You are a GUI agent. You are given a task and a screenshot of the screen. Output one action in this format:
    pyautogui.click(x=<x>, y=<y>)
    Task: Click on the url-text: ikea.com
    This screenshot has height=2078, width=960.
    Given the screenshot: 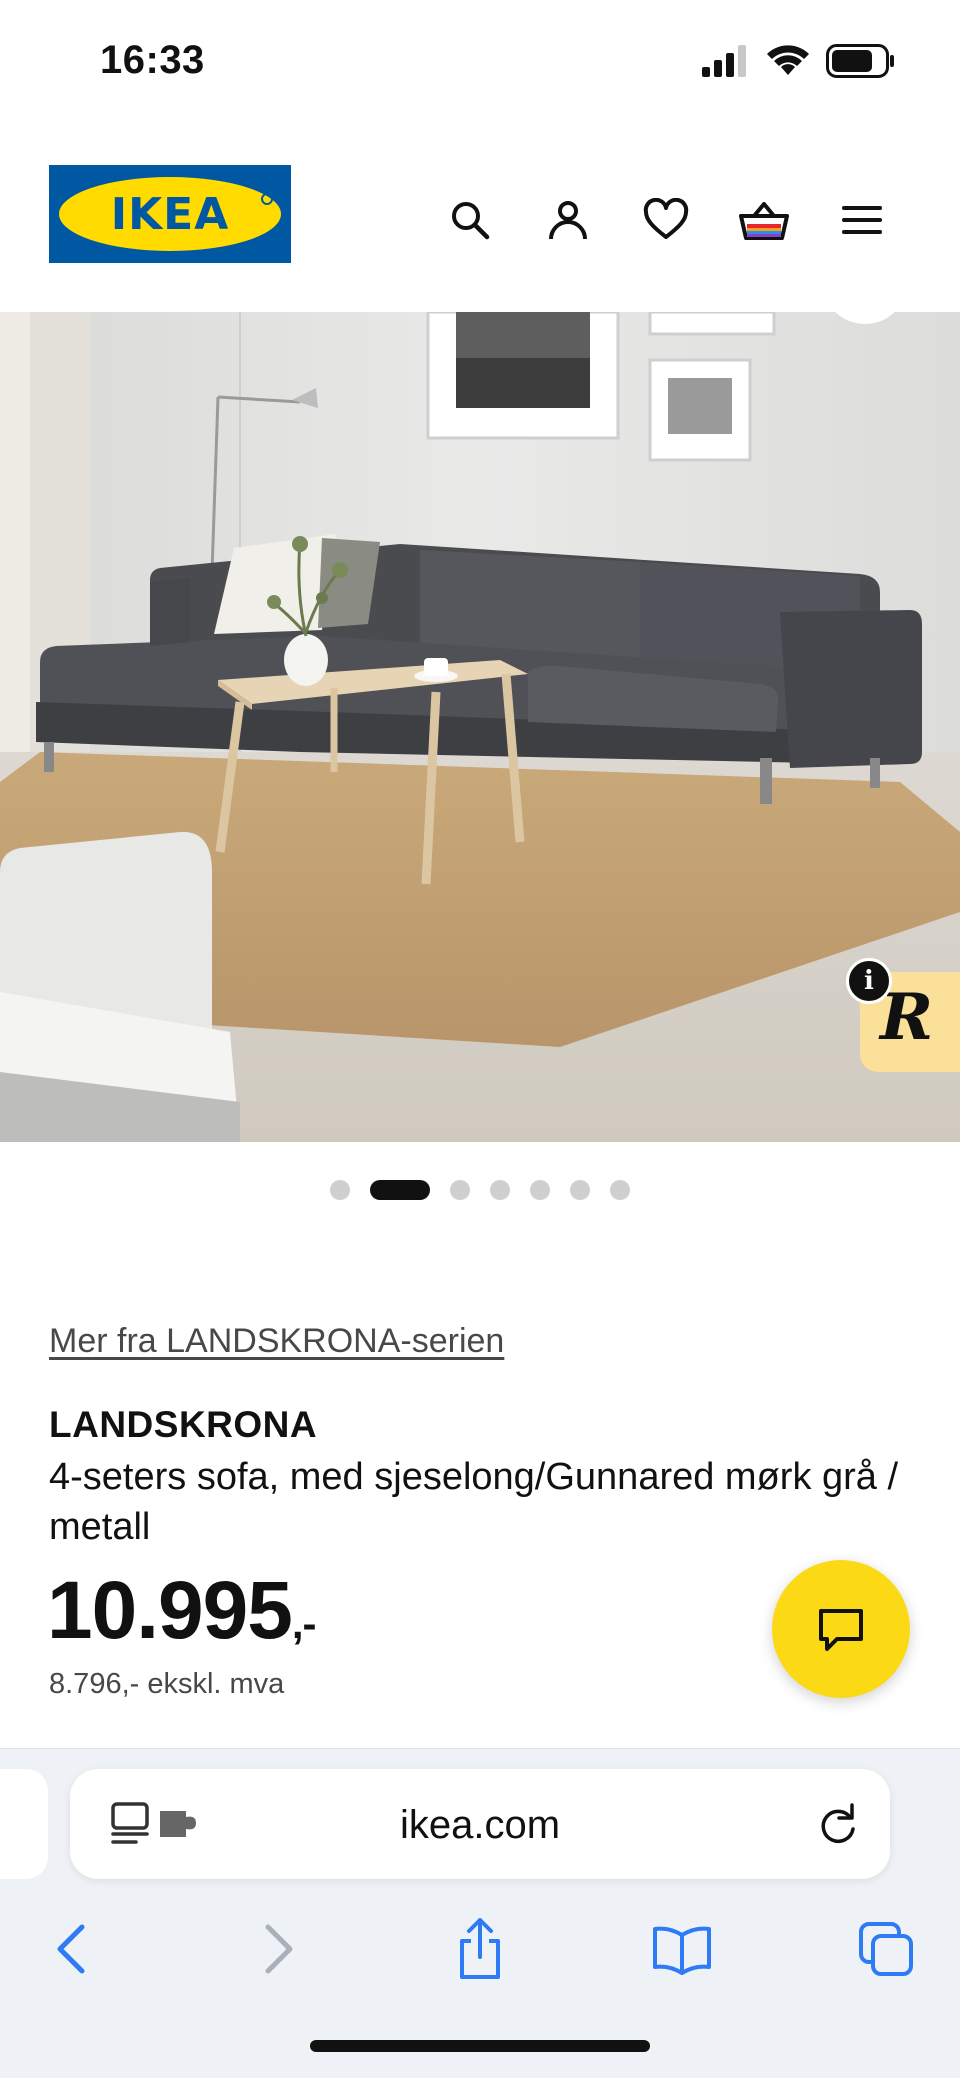 What is the action you would take?
    pyautogui.click(x=480, y=1825)
    